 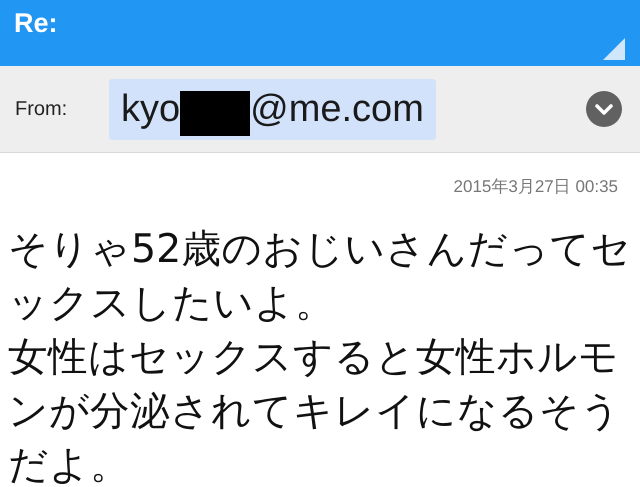 What do you see at coordinates (272, 109) in the screenshot?
I see `sender-chip: kyo @me.com` at bounding box center [272, 109].